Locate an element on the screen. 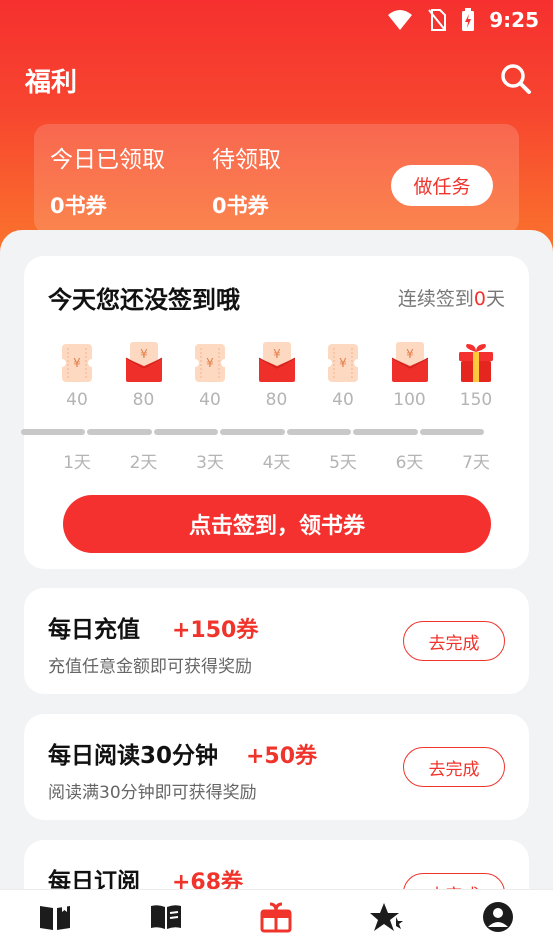 Image resolution: width=553 pixels, height=943 pixels. checkin-progress-track is located at coordinates (252, 432).